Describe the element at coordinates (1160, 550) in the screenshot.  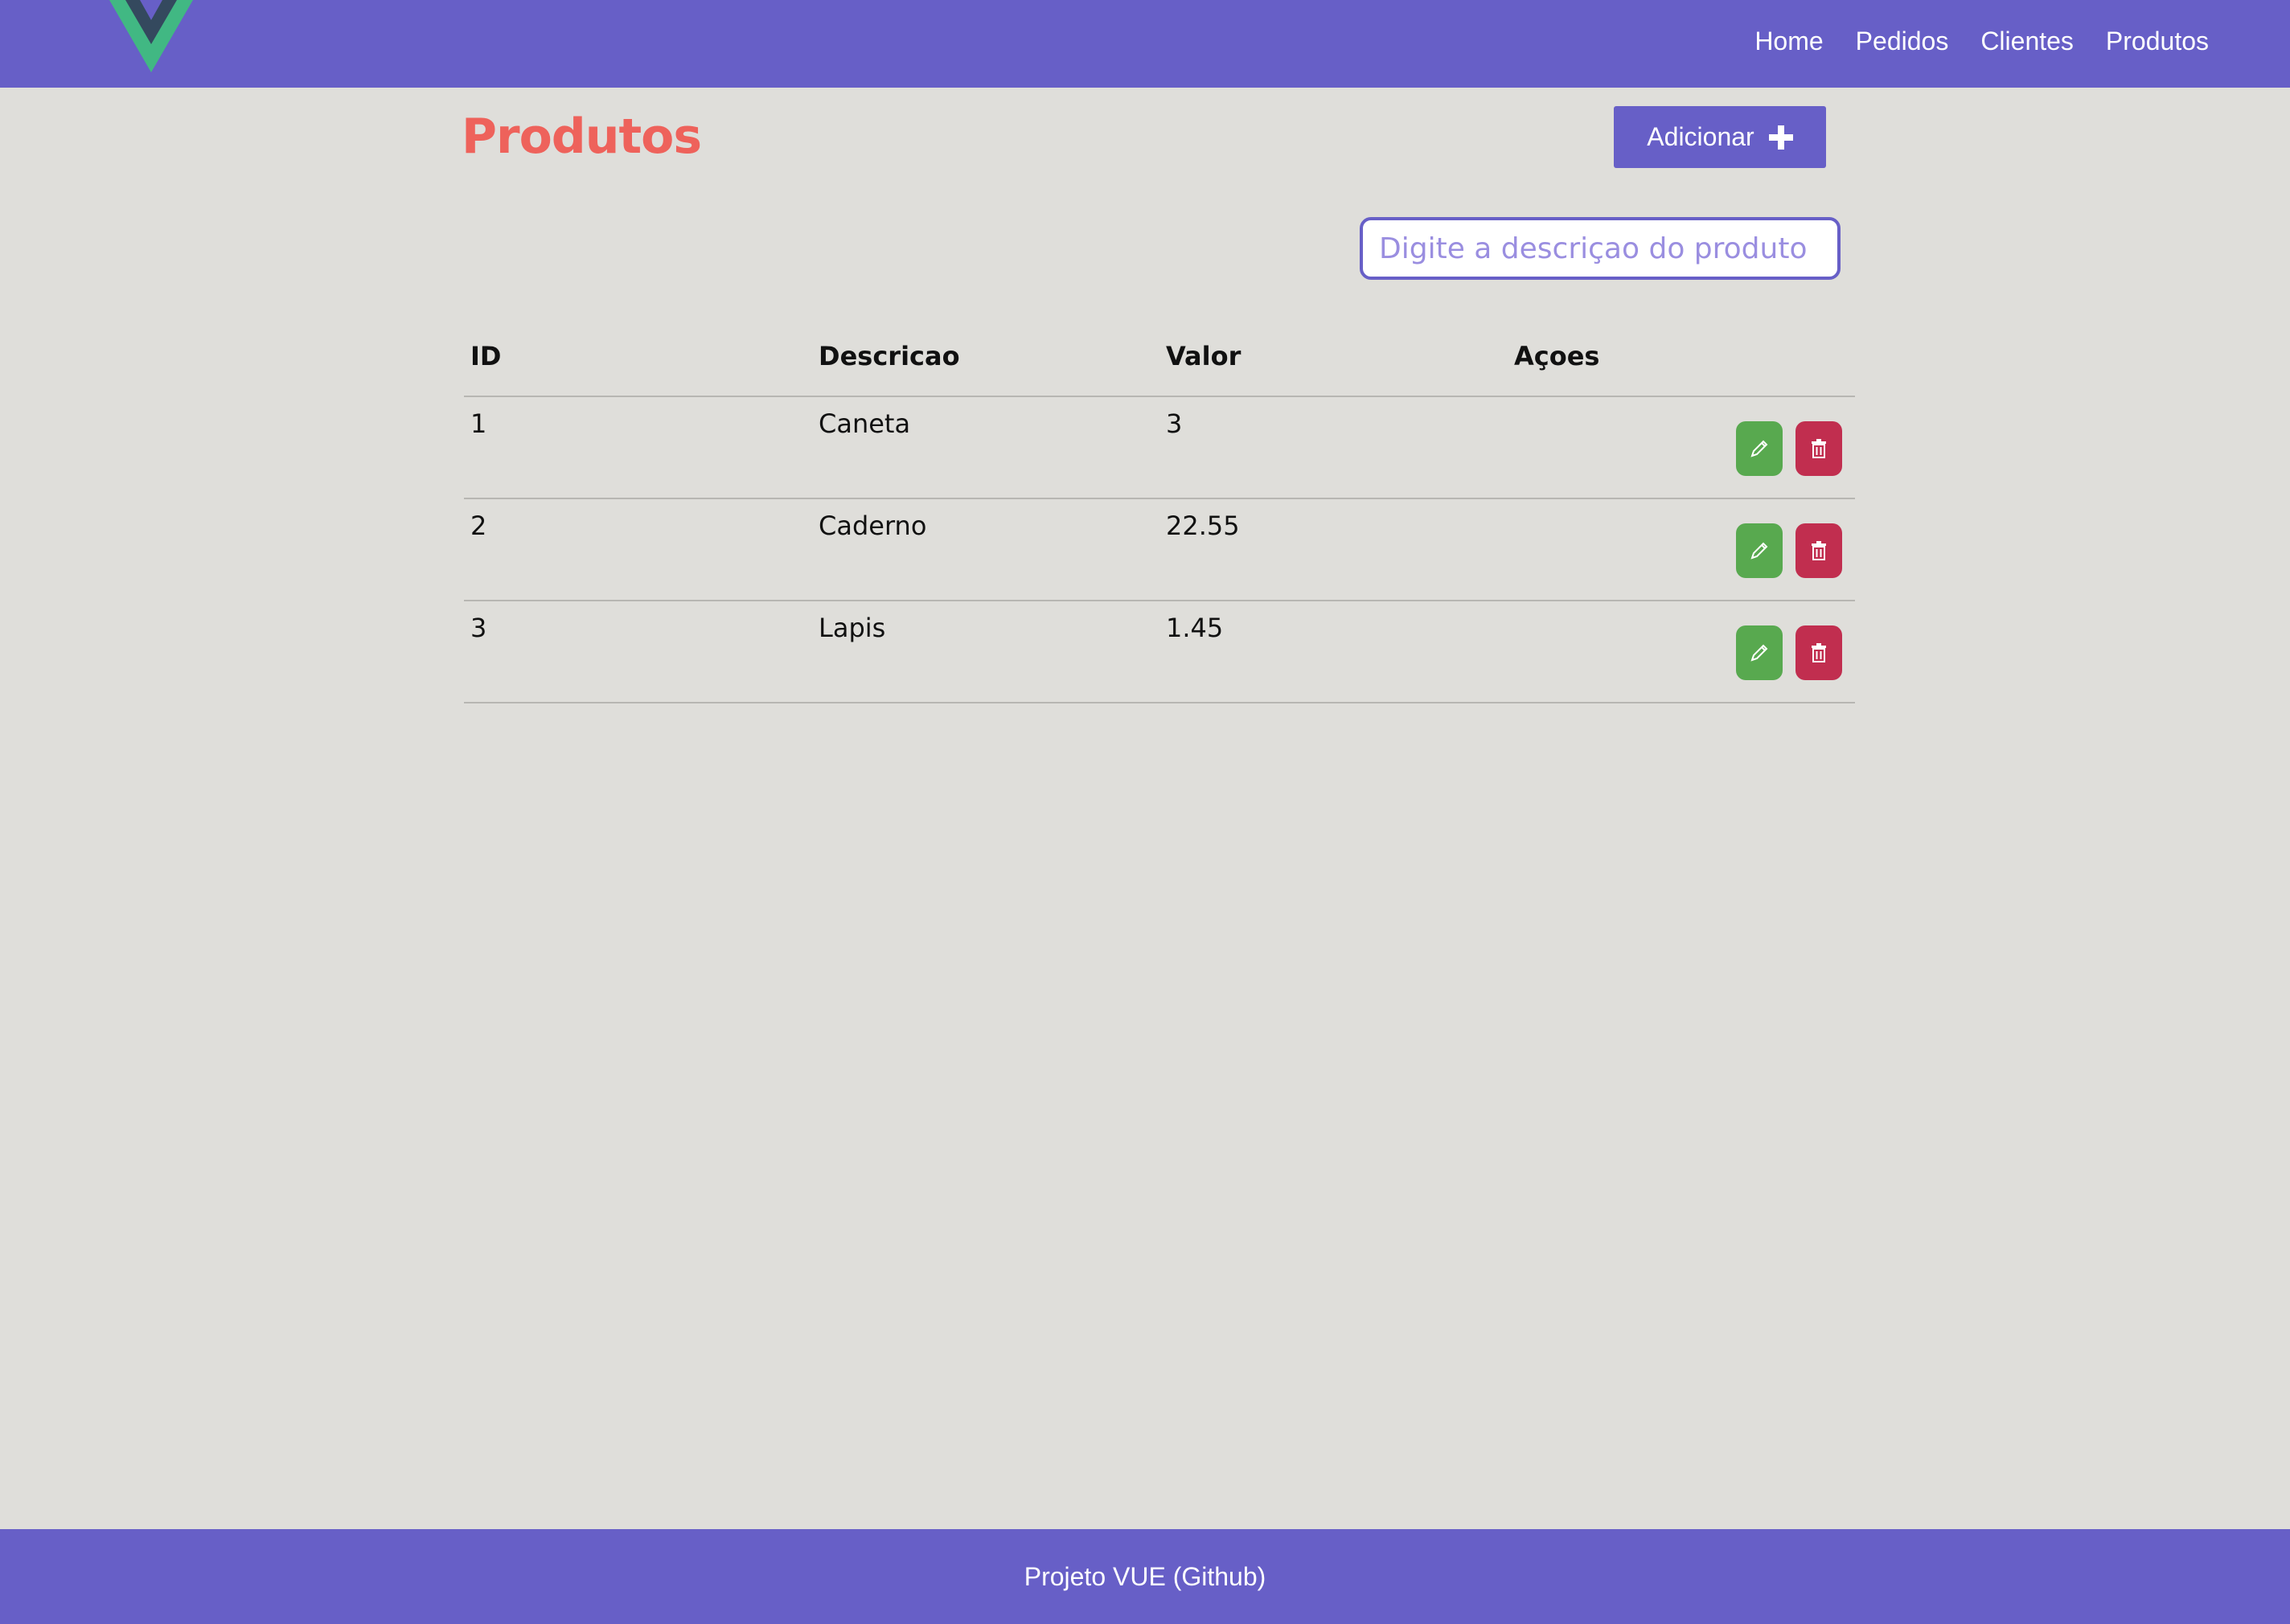
I see `table-row: 2 Caderno 22.55` at that location.